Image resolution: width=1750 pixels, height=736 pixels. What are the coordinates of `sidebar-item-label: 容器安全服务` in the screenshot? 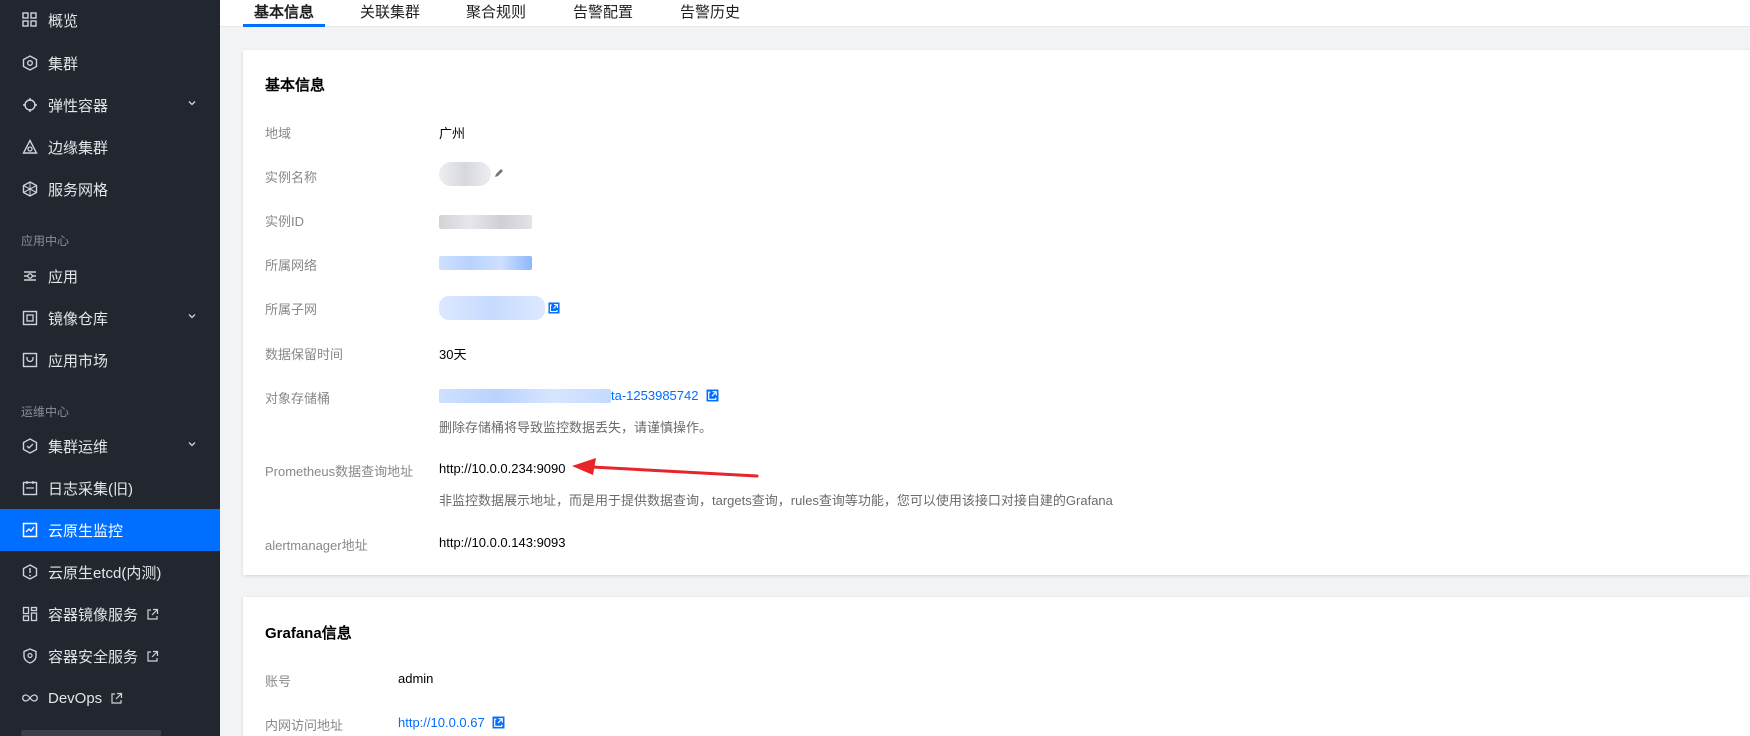 It's located at (93, 657).